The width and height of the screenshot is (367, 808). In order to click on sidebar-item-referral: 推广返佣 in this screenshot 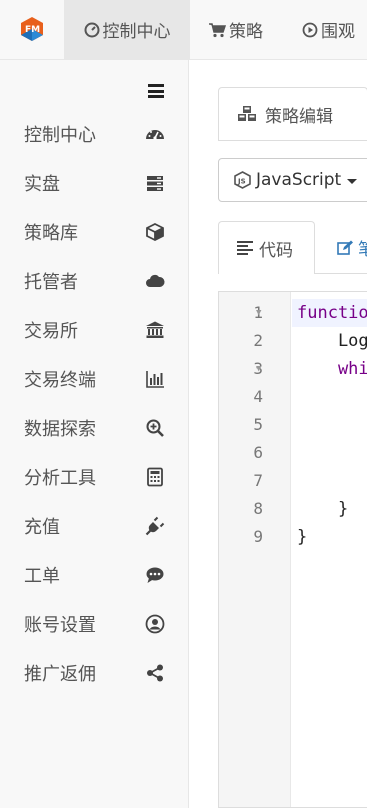, I will do `click(94, 672)`.